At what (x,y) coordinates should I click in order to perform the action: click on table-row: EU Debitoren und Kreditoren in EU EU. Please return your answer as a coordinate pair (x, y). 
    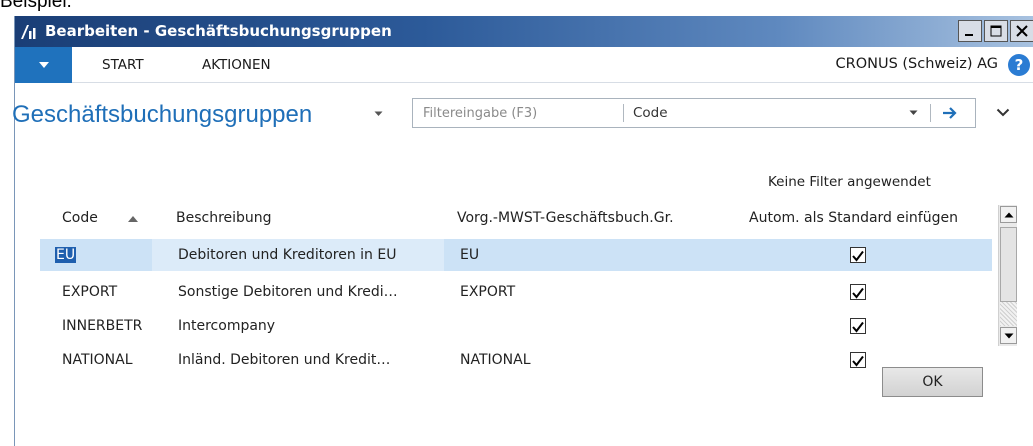
    Looking at the image, I should click on (516, 255).